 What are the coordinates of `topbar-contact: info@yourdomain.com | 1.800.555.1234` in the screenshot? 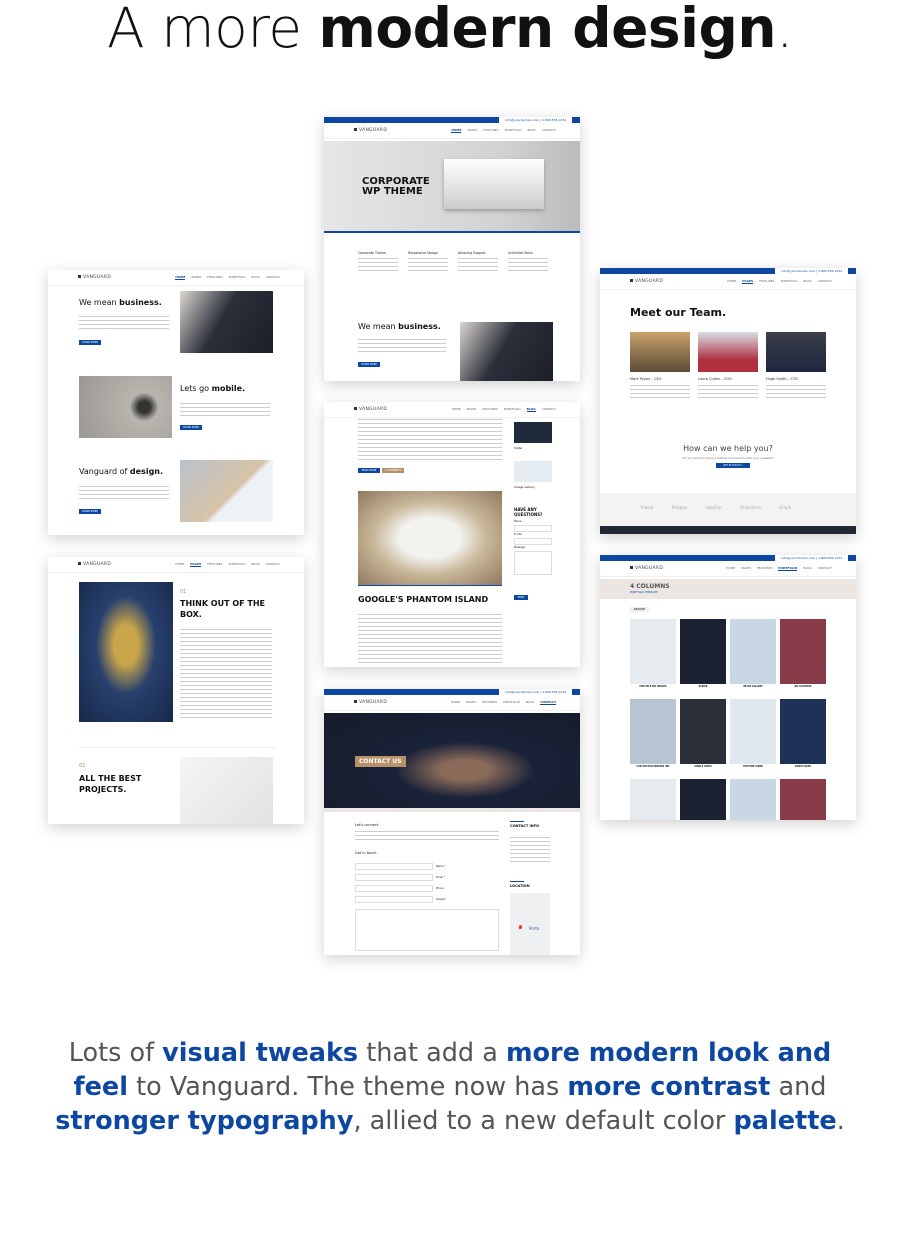 It's located at (811, 271).